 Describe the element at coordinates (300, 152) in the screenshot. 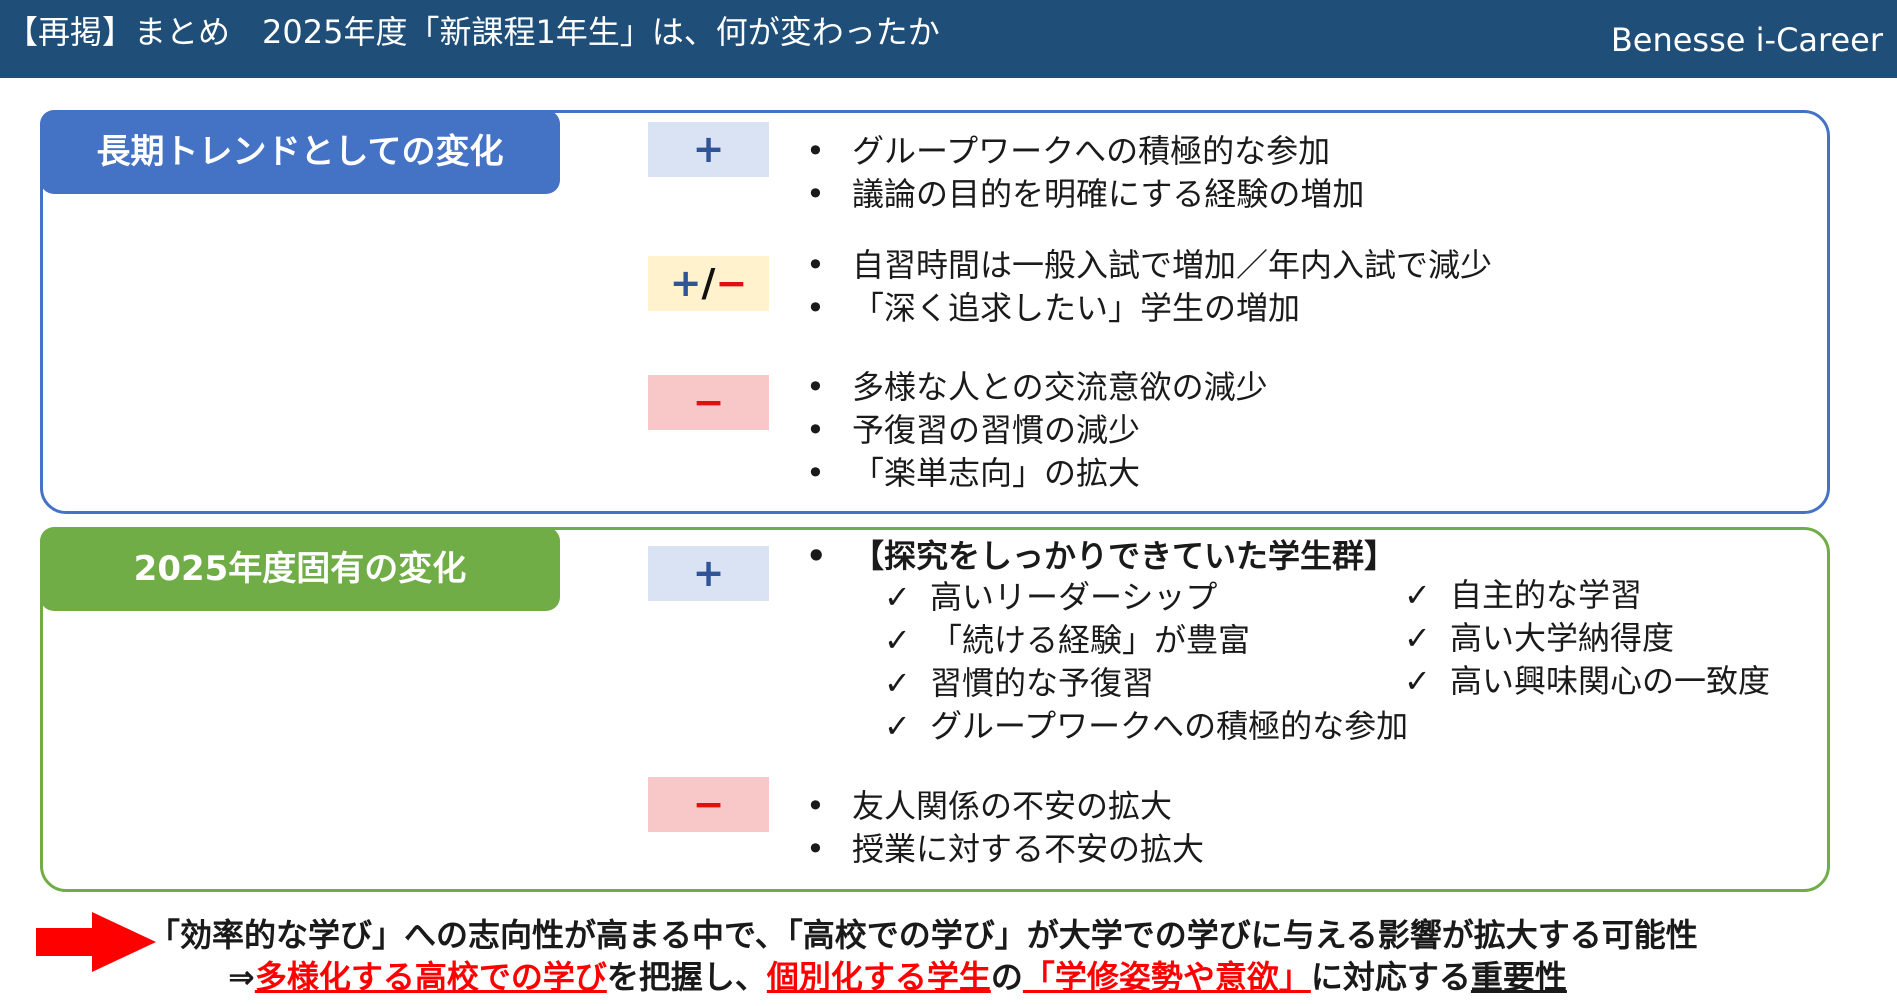

I see `long-term-label: 長期トレンドとしての変化` at that location.